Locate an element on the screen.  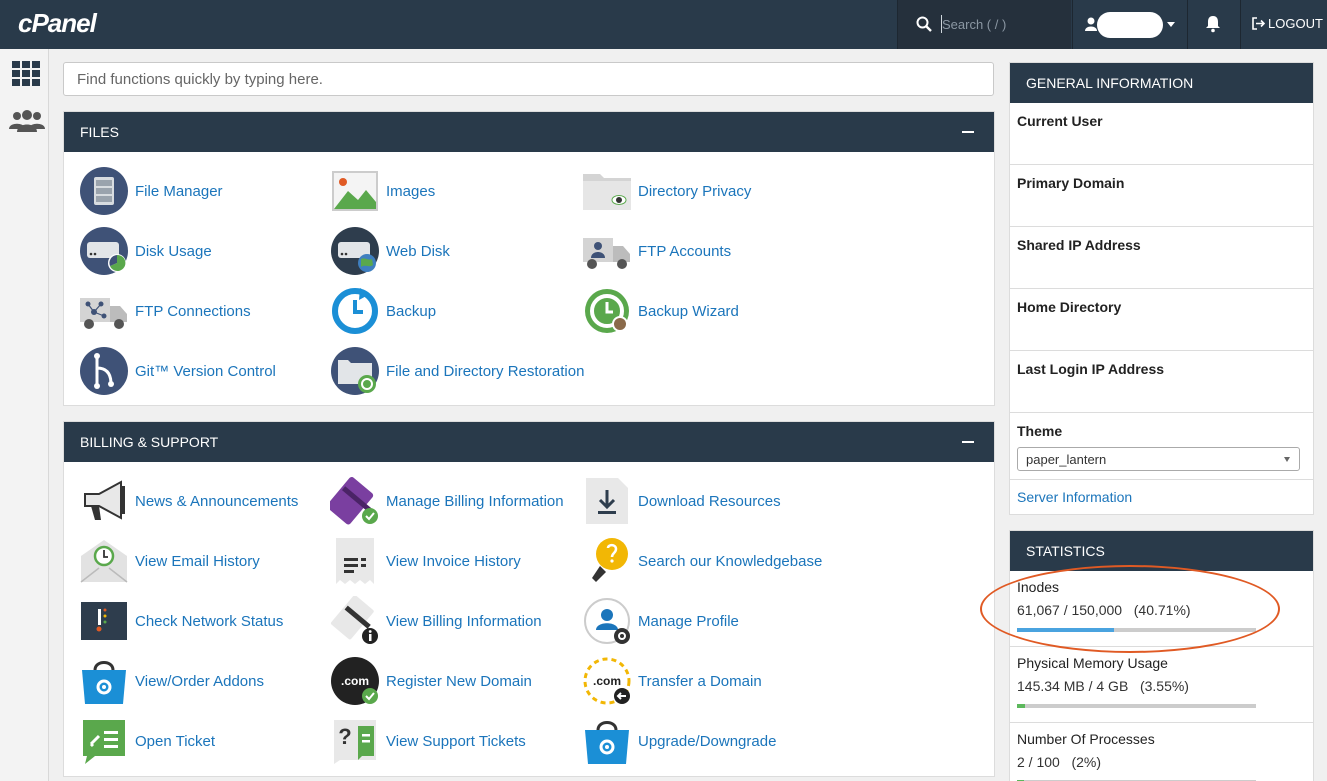
file-manager-icon is located at coordinates (104, 191).